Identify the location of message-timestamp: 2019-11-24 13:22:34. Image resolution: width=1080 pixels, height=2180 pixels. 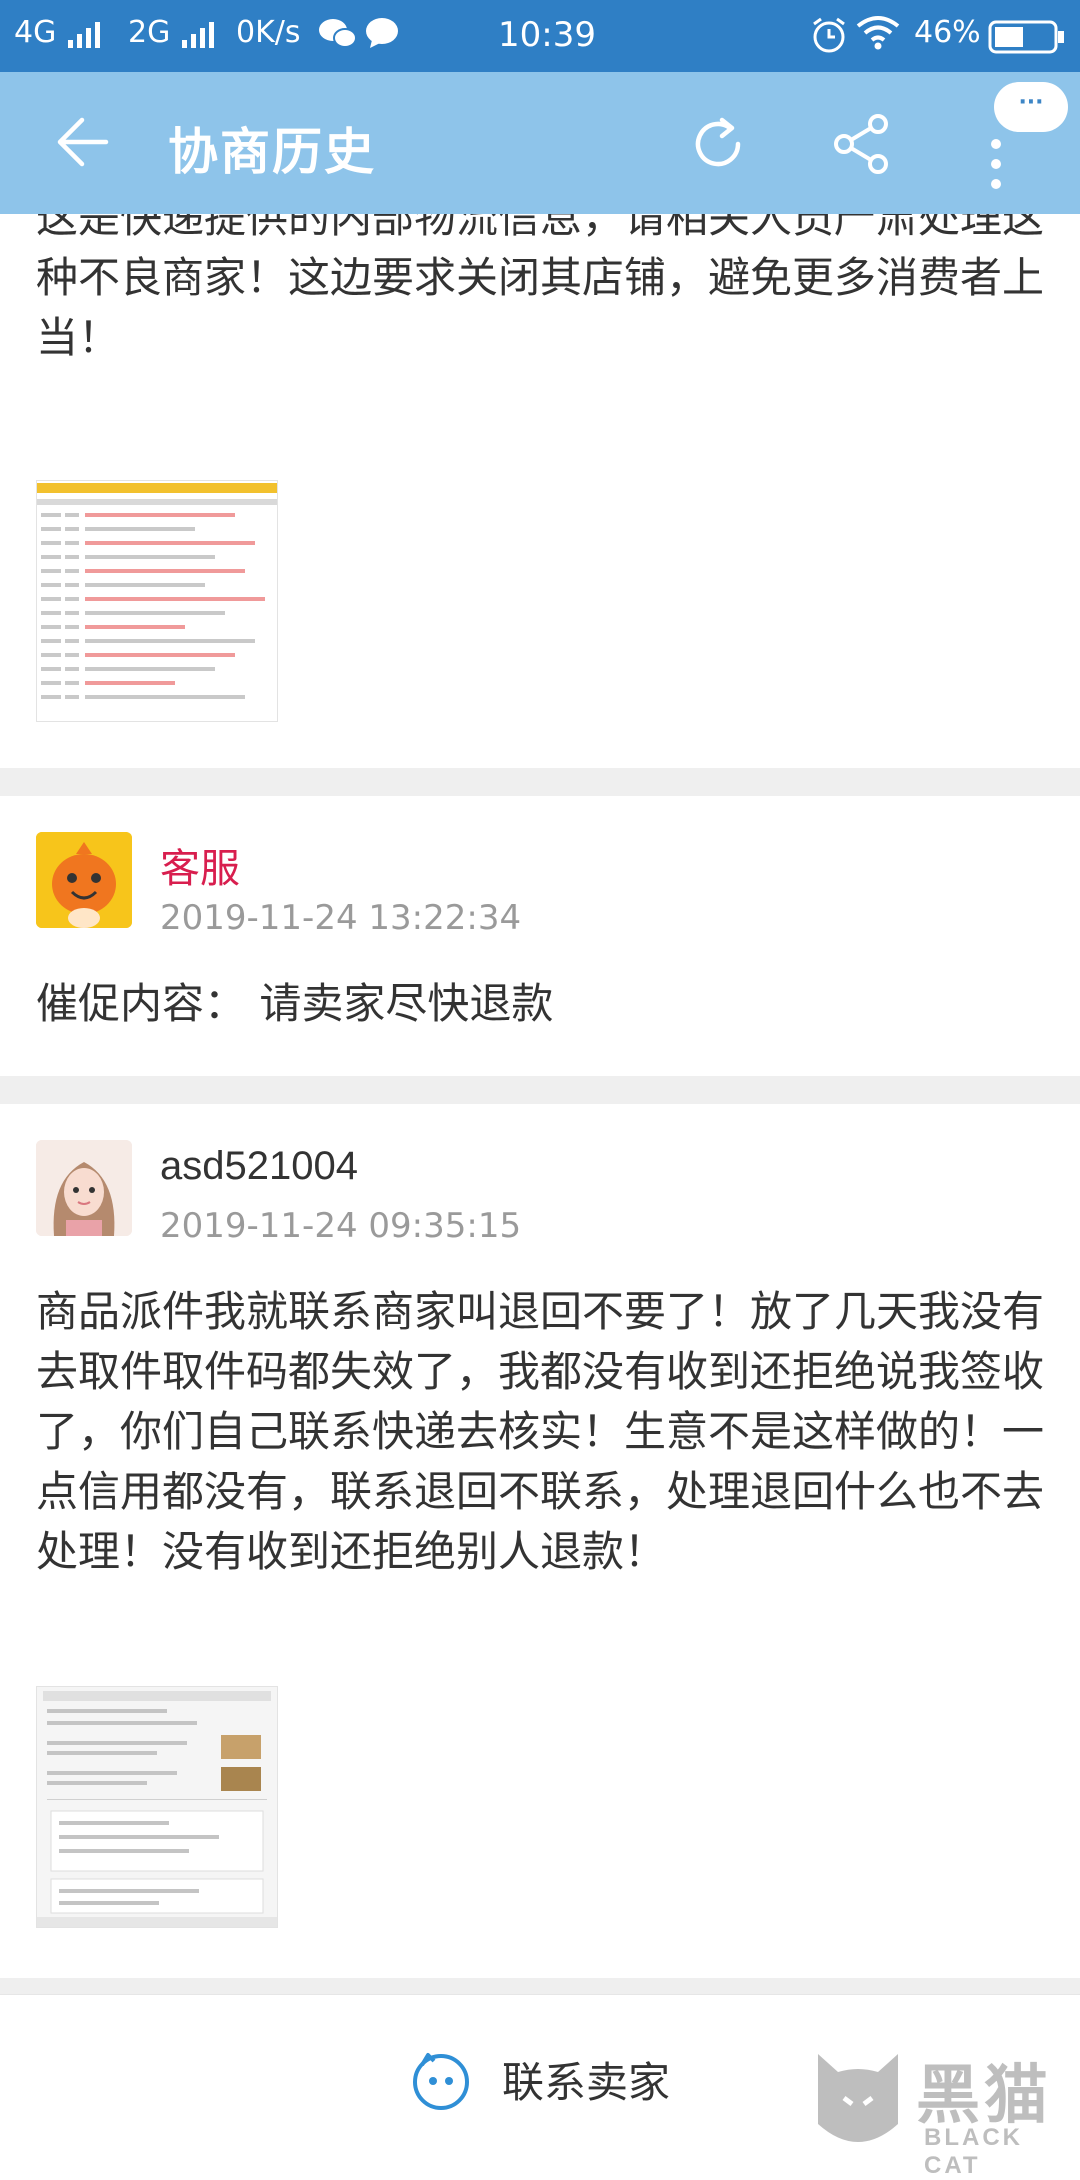
(341, 918).